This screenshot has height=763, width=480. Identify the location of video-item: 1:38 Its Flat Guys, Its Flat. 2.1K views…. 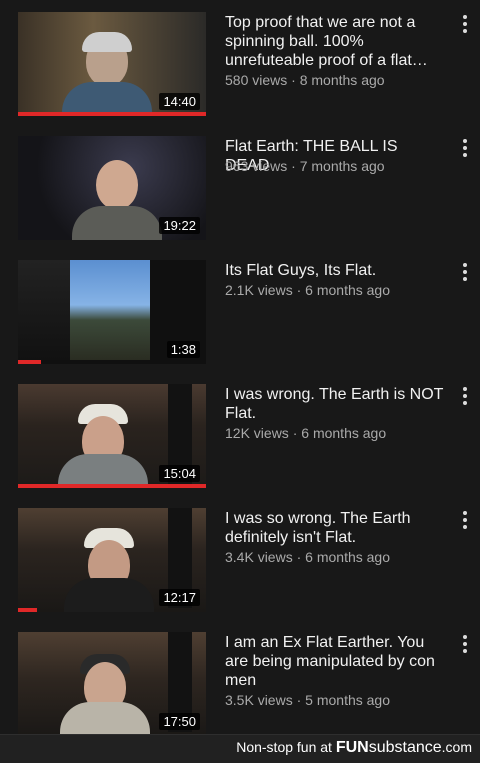
(240, 315).